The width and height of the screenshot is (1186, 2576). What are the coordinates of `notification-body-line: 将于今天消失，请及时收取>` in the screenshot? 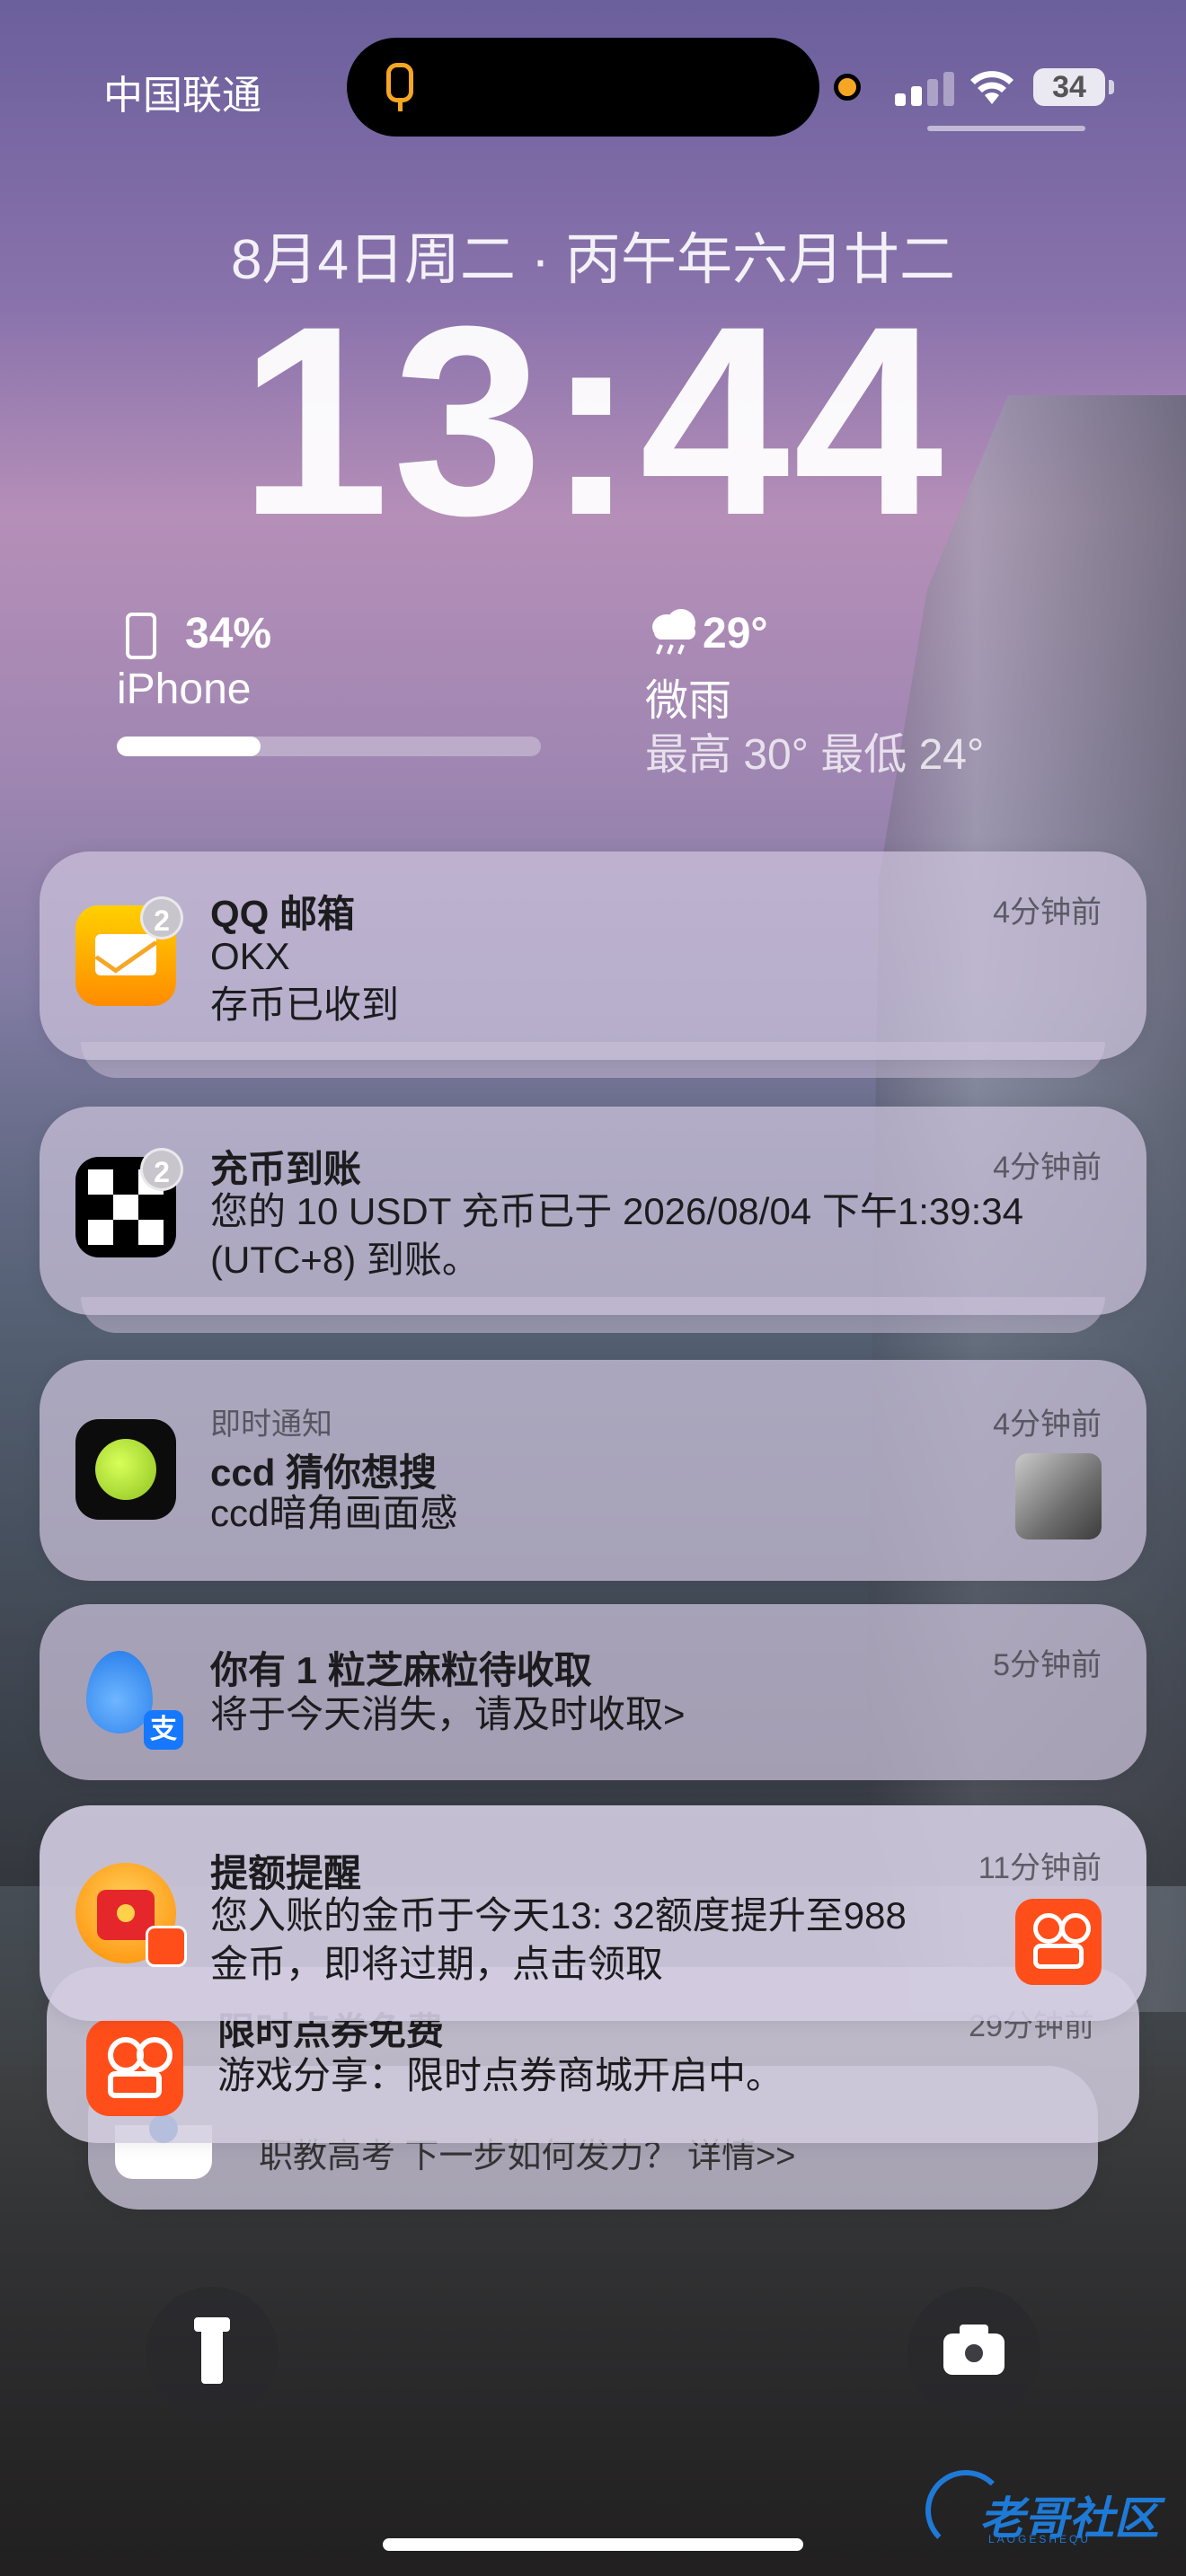 It's located at (448, 1714).